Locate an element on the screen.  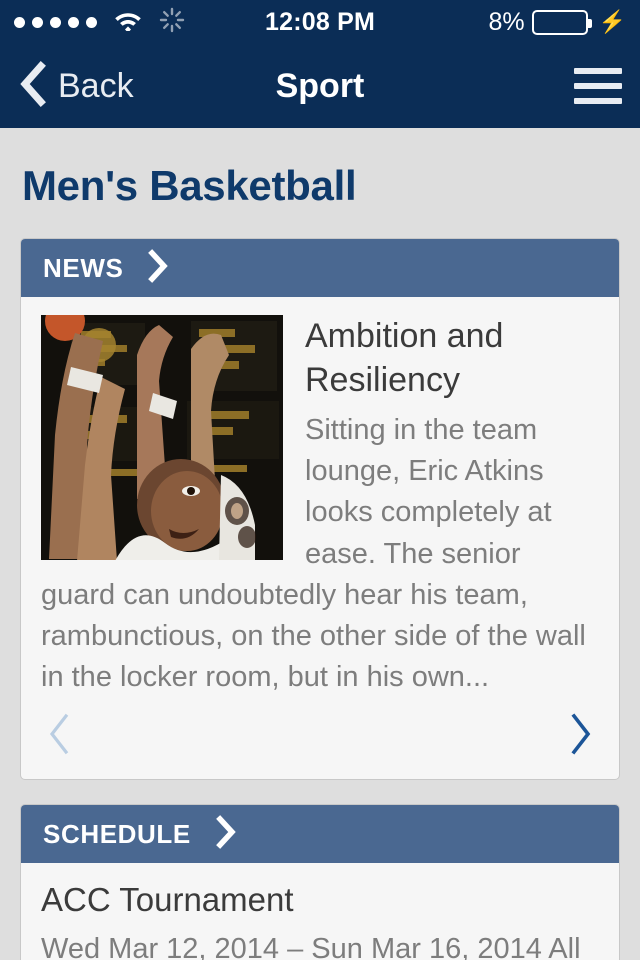
navigation-bar: Back Sport is located at coordinates (320, 86).